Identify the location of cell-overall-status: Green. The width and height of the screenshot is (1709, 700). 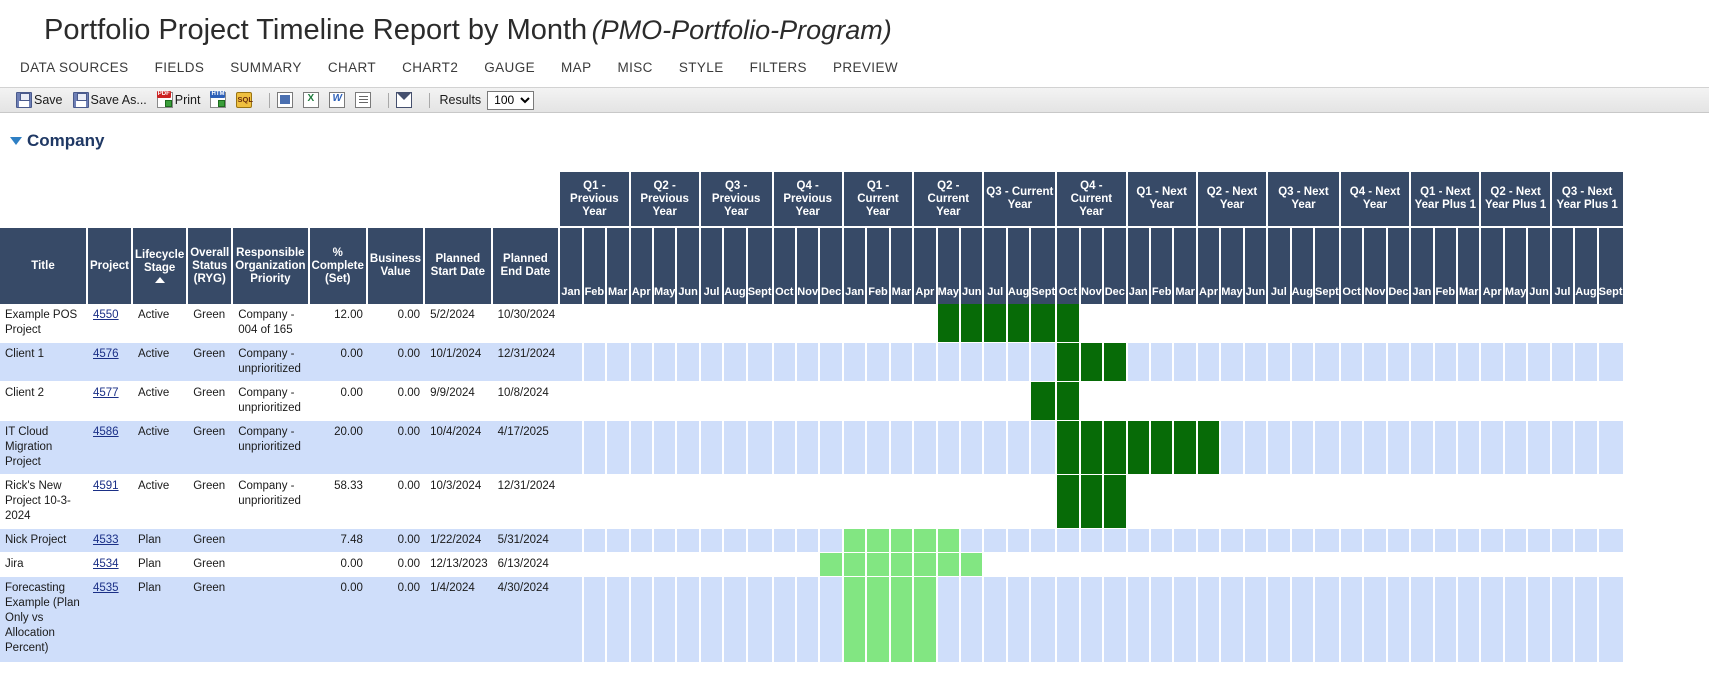
(211, 401).